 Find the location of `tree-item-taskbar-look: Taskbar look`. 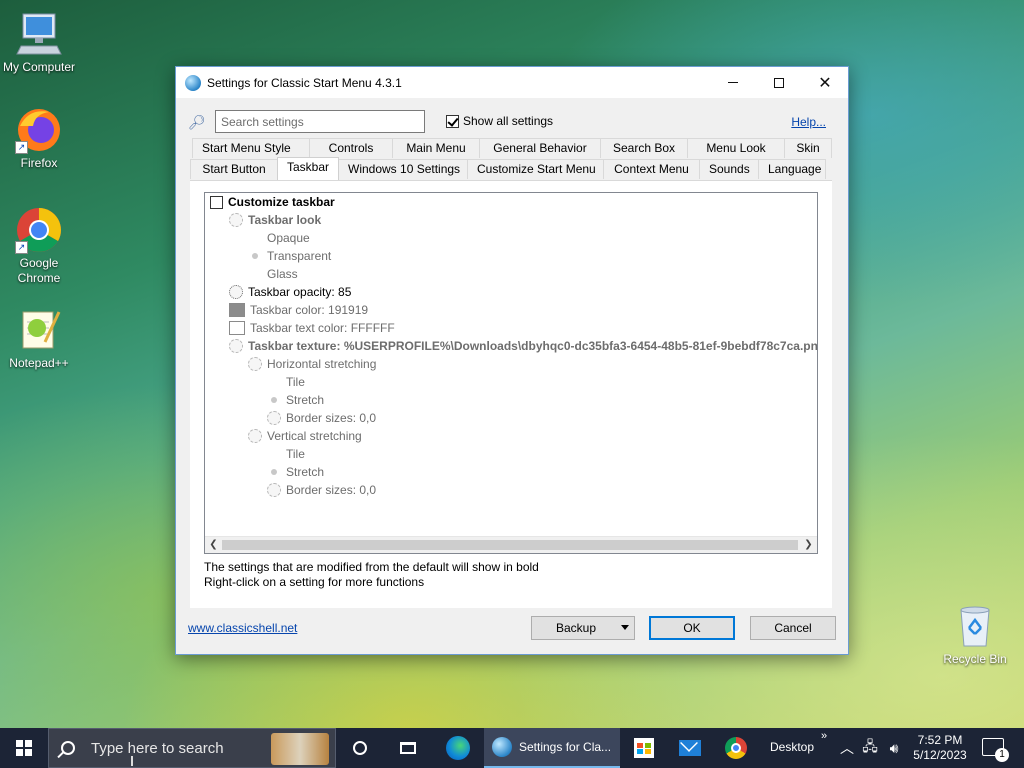

tree-item-taskbar-look: Taskbar look is located at coordinates (275, 220).